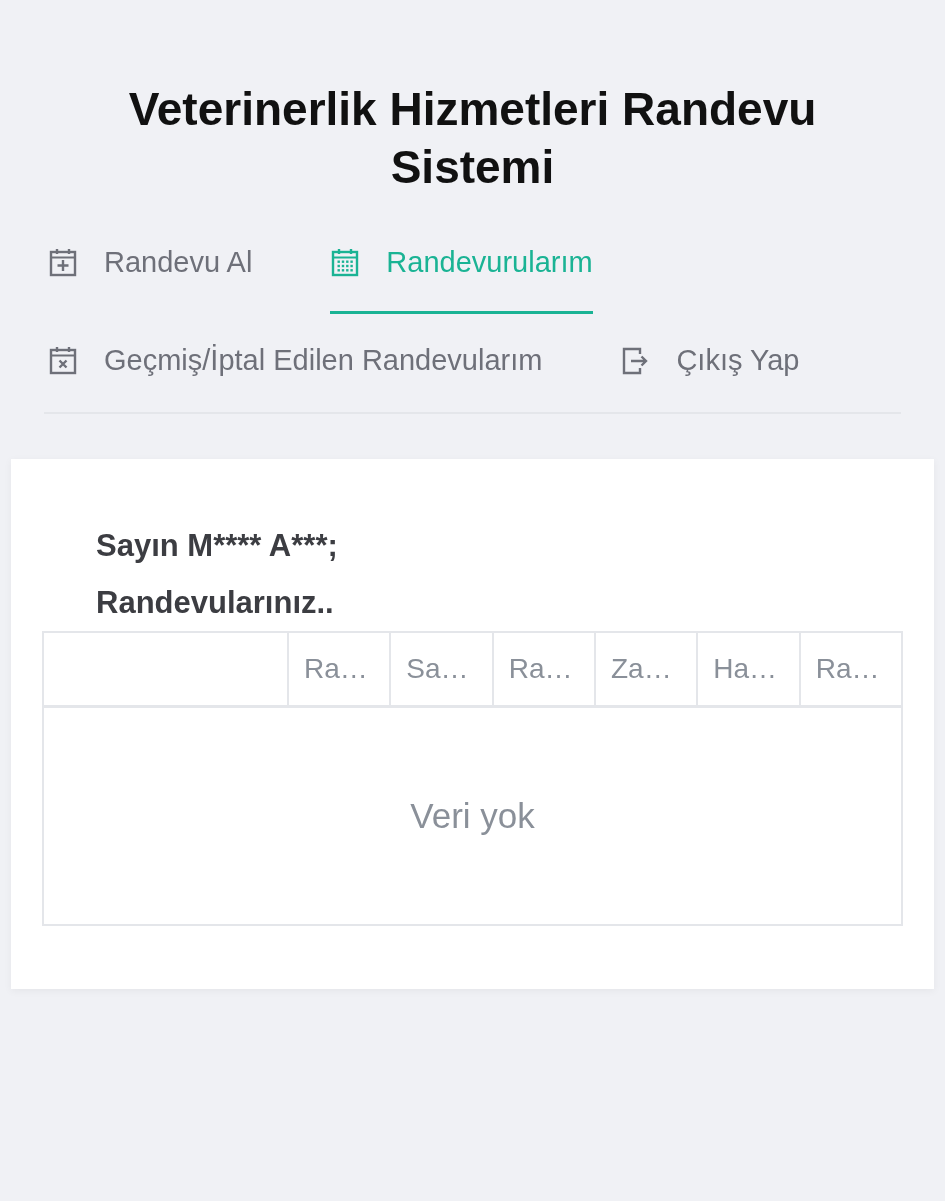  I want to click on nav-tab: Geçmiş/İptal Edilen Randevularım, so click(295, 363).